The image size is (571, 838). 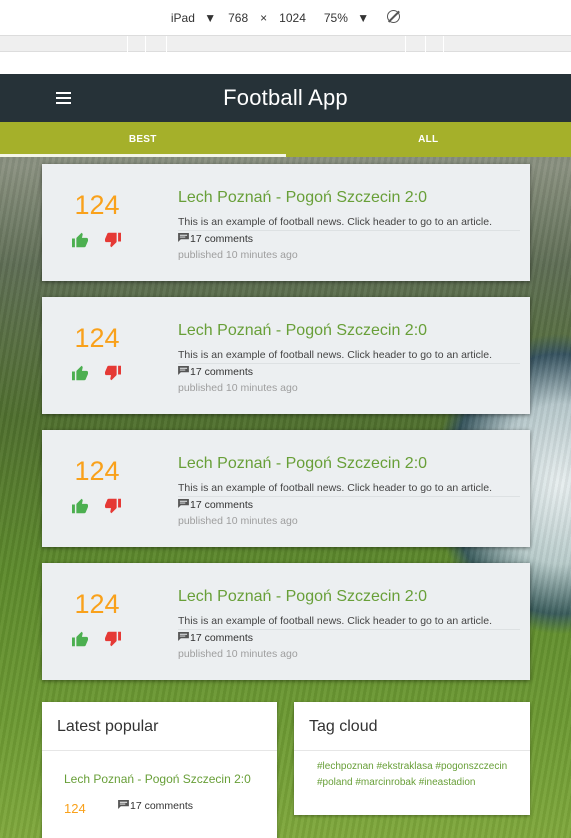 I want to click on tag-link: #ineastadion, so click(x=447, y=782).